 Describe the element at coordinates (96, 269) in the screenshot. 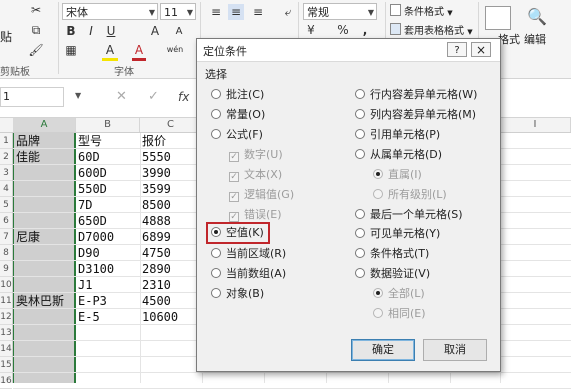

I see `model-cell: D3100` at that location.